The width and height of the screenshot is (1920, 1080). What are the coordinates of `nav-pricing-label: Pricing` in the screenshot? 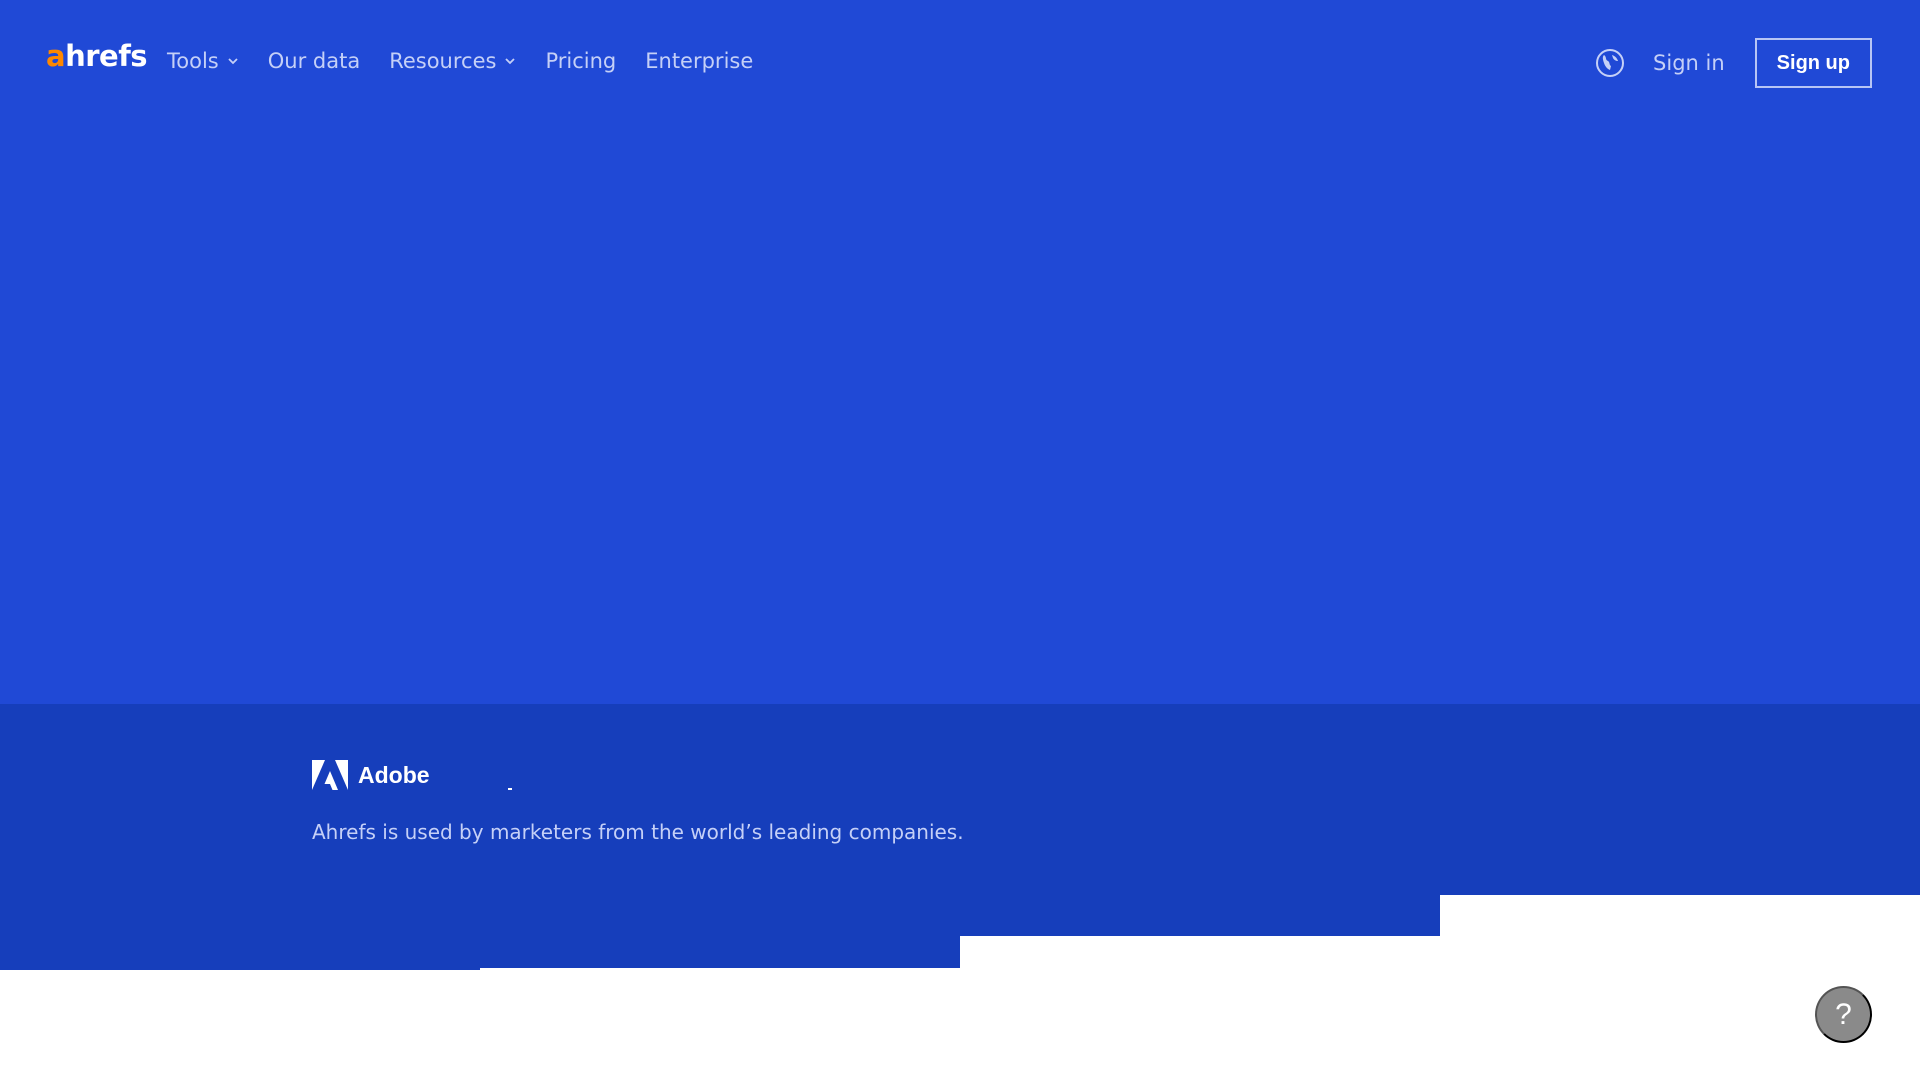 It's located at (581, 61).